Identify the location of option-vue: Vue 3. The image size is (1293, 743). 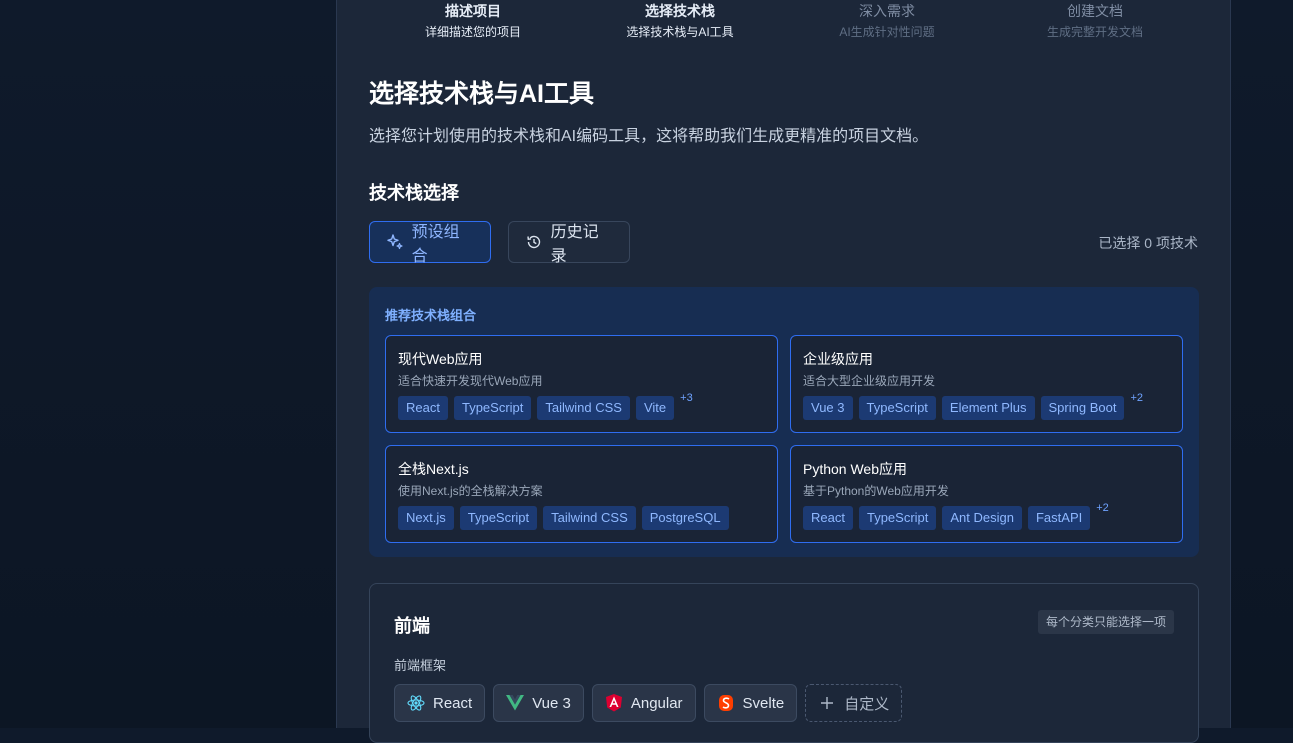
(538, 703).